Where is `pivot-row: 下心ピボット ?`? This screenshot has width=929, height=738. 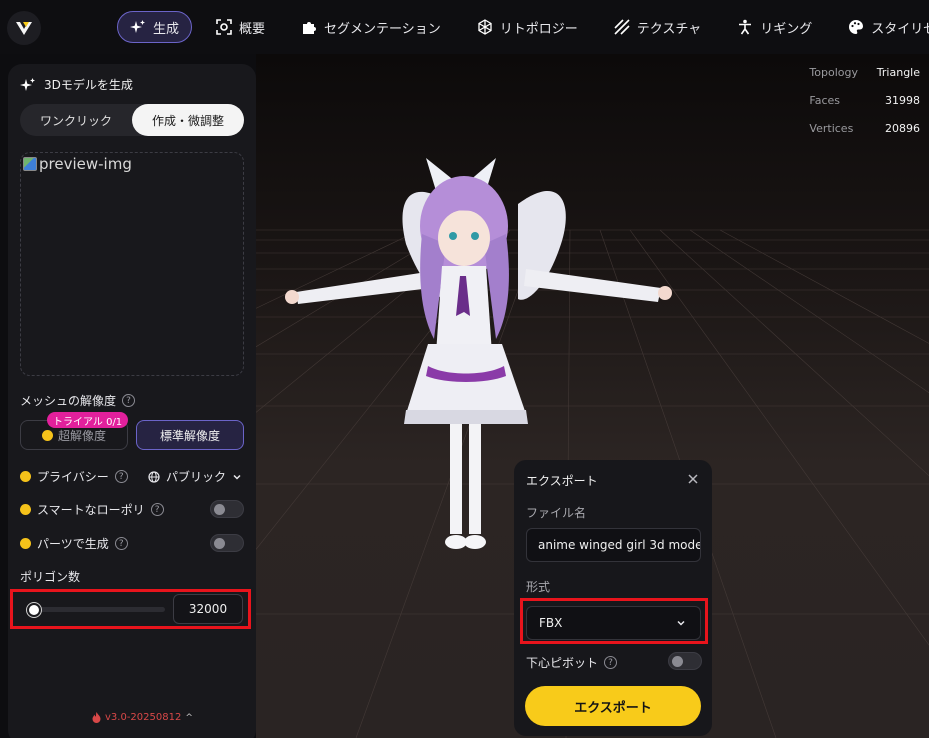
pivot-row: 下心ピボット ? is located at coordinates (572, 662).